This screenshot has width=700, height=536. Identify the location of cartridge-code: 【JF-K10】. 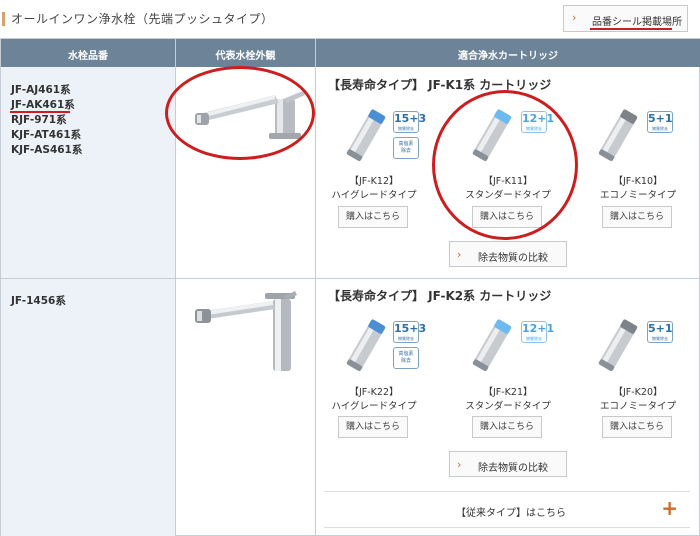
(638, 181).